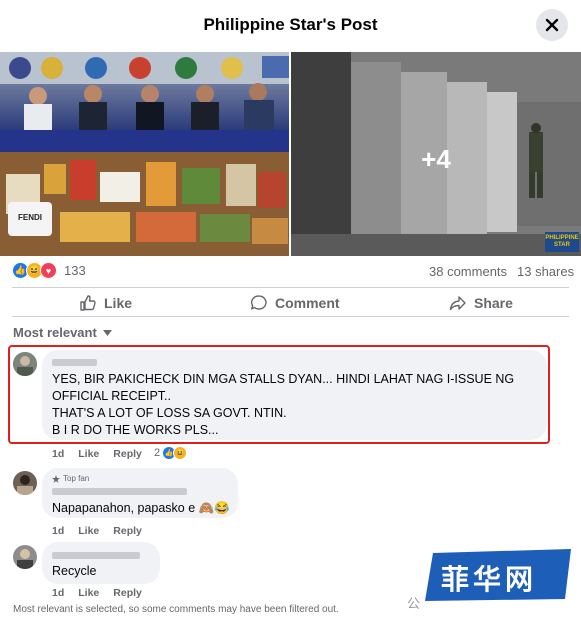 The height and width of the screenshot is (627, 581). Describe the element at coordinates (157, 453) in the screenshot. I see `comment-reaction-count: 2` at that location.